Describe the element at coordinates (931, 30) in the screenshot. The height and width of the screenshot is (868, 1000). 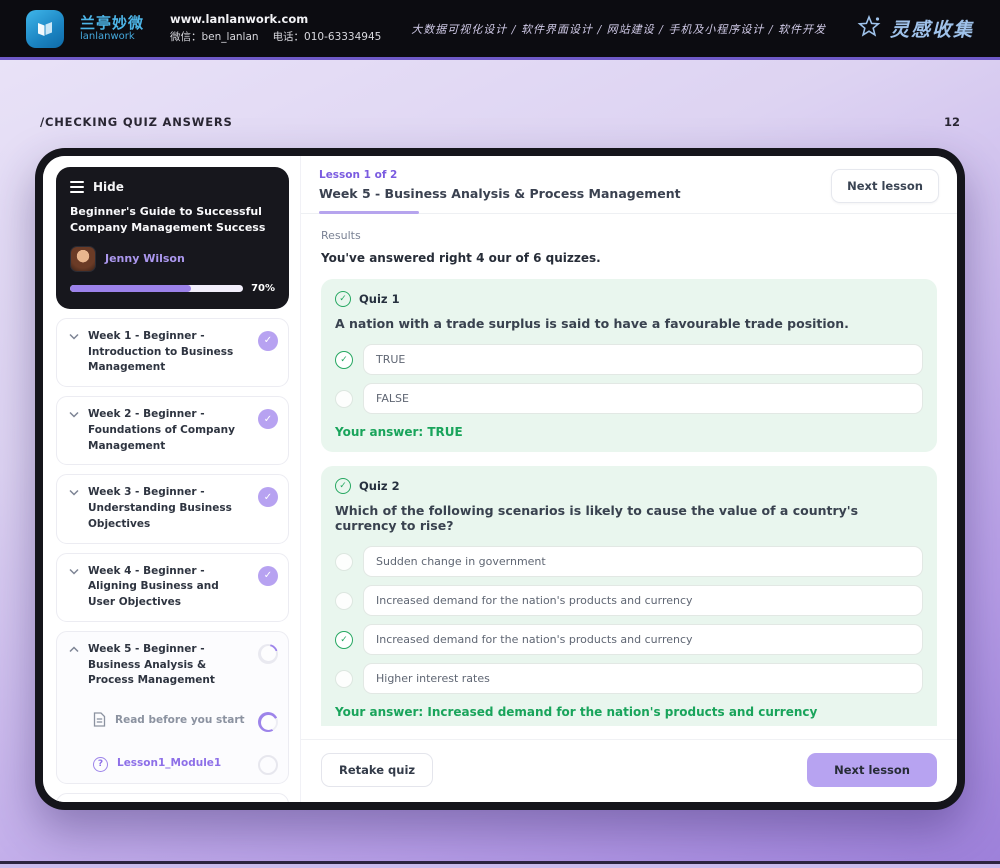
I see `brand-right-text: 灵感收集` at that location.